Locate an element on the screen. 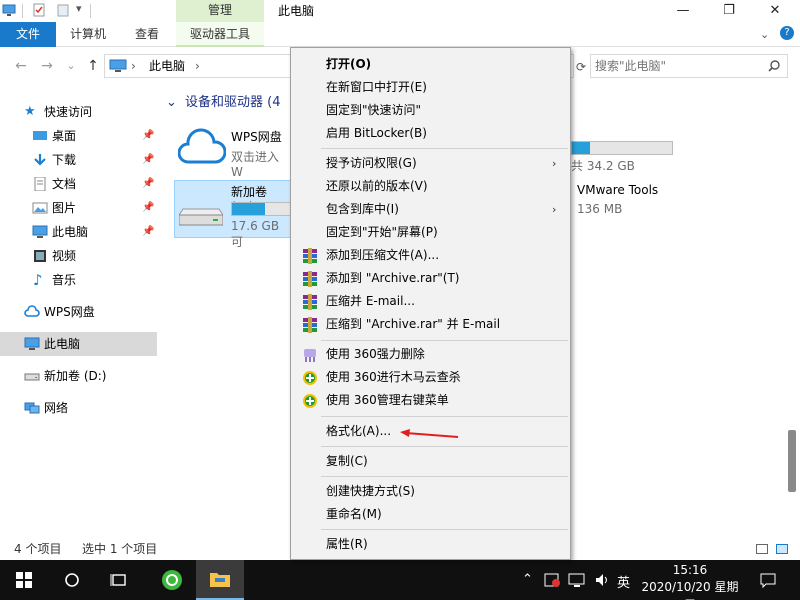  details-view-icon is located at coordinates (762, 549).